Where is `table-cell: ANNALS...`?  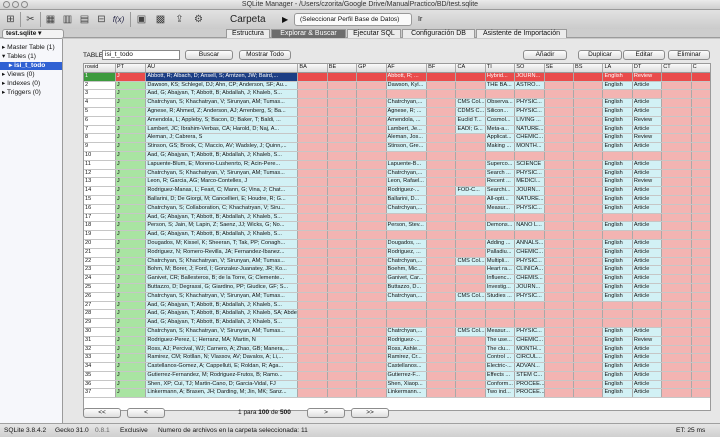
table-cell: ANNALS... is located at coordinates (529, 244).